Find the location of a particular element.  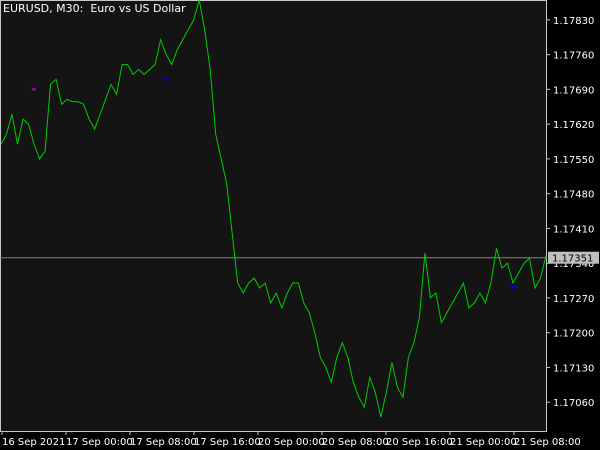

current-price-badge: 1.17351 is located at coordinates (573, 258).